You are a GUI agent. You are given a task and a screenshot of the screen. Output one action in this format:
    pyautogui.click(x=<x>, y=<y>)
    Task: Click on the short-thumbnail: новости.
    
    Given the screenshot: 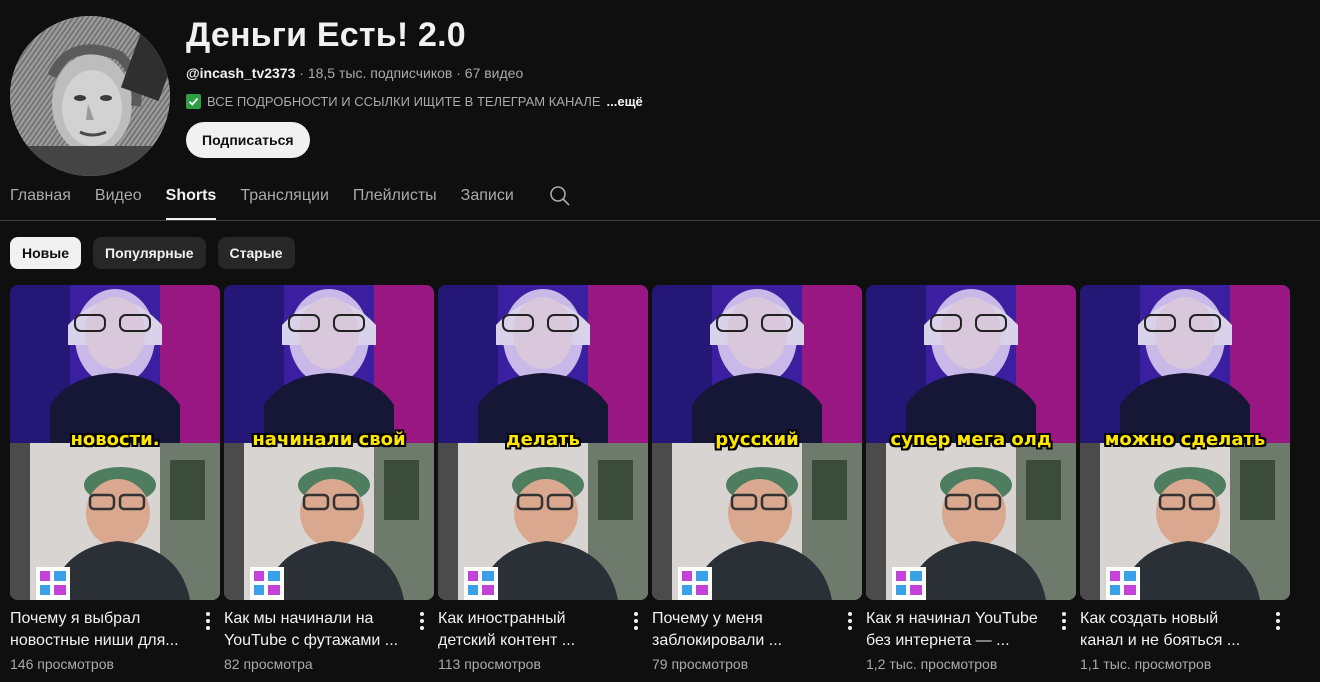 What is the action you would take?
    pyautogui.click(x=115, y=442)
    